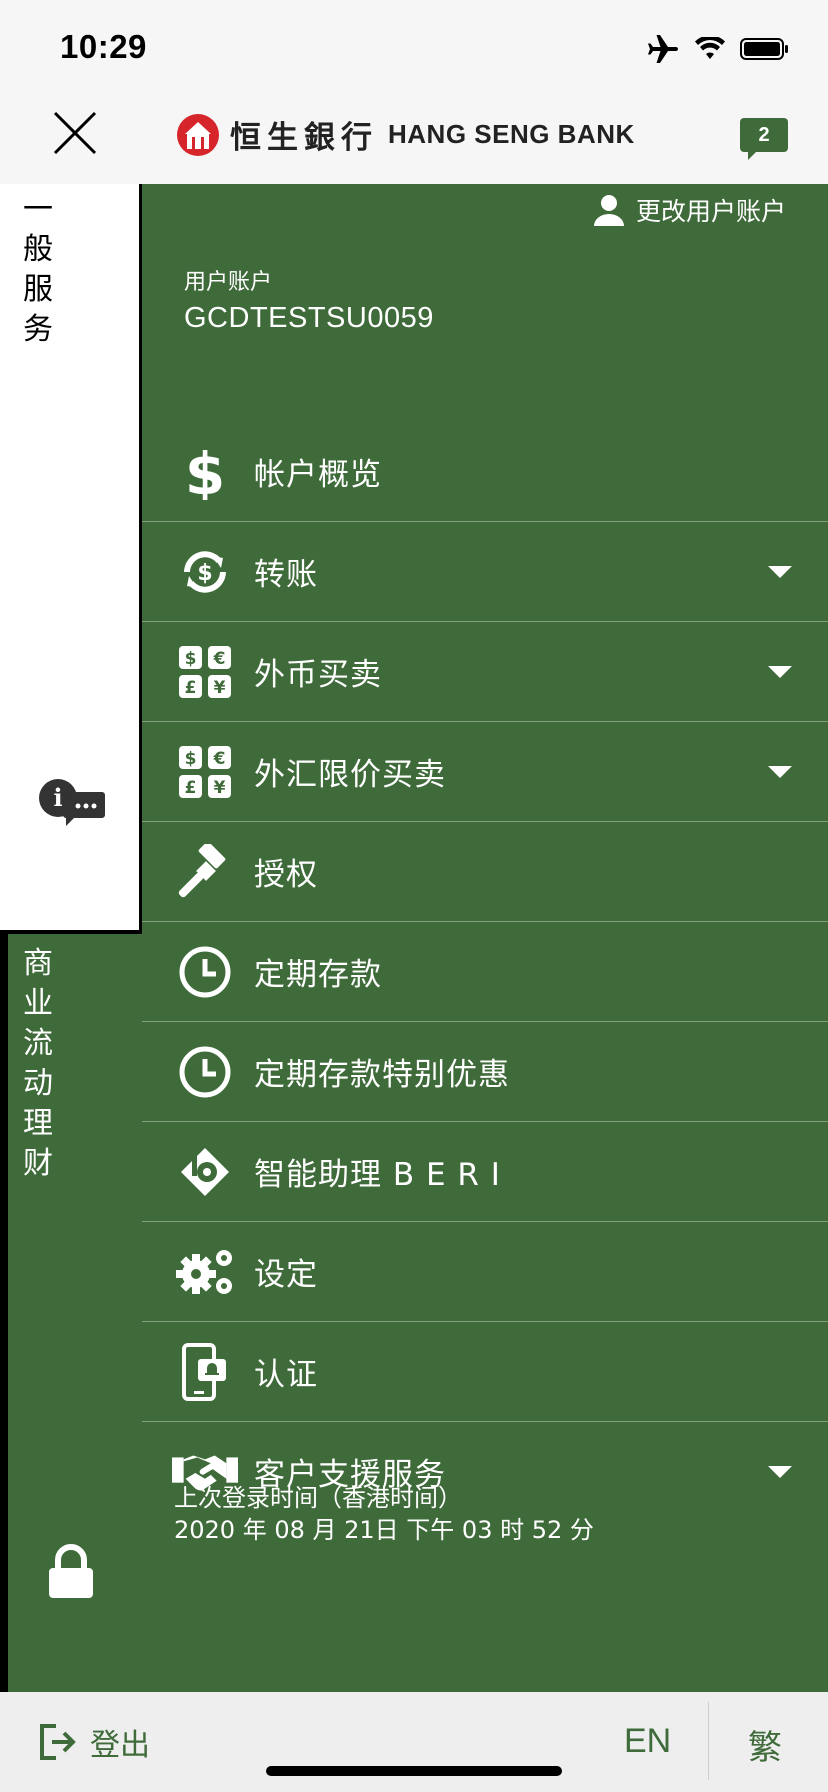  What do you see at coordinates (71, 1572) in the screenshot?
I see `lock-icon` at bounding box center [71, 1572].